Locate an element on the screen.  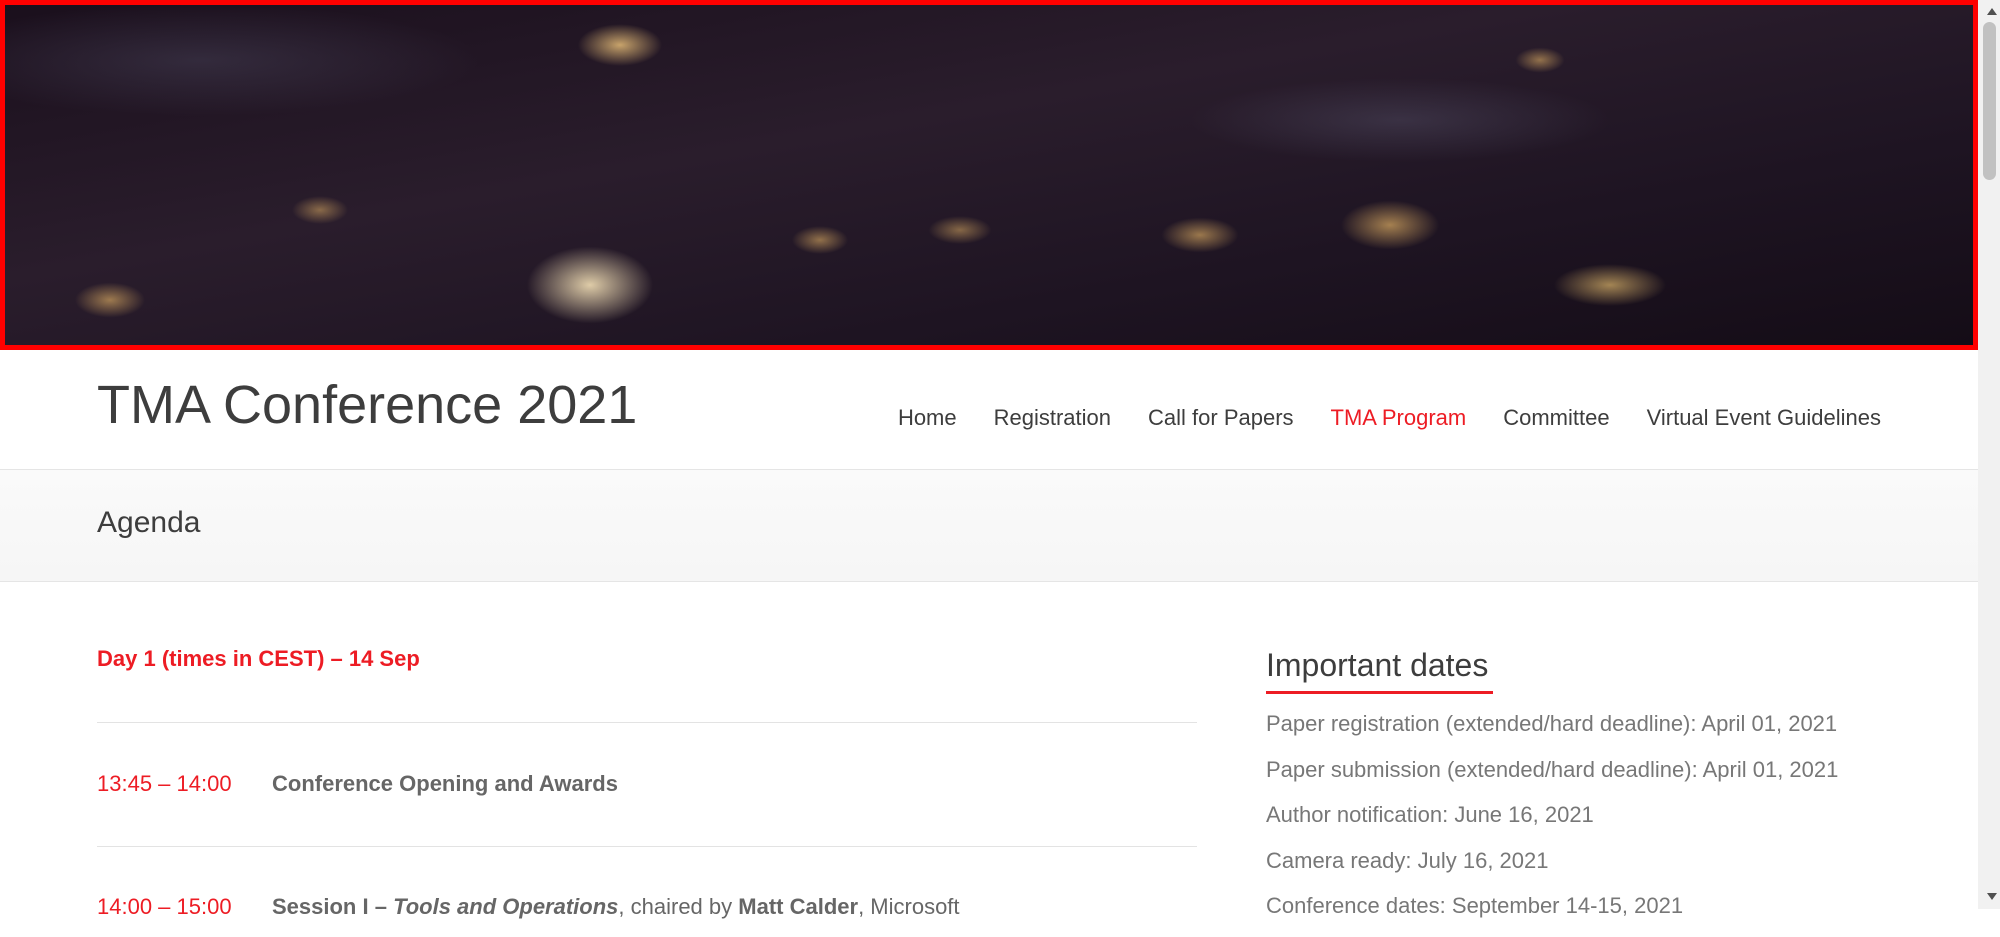
site-title: TMA Conference 2021 is located at coordinates (367, 405).